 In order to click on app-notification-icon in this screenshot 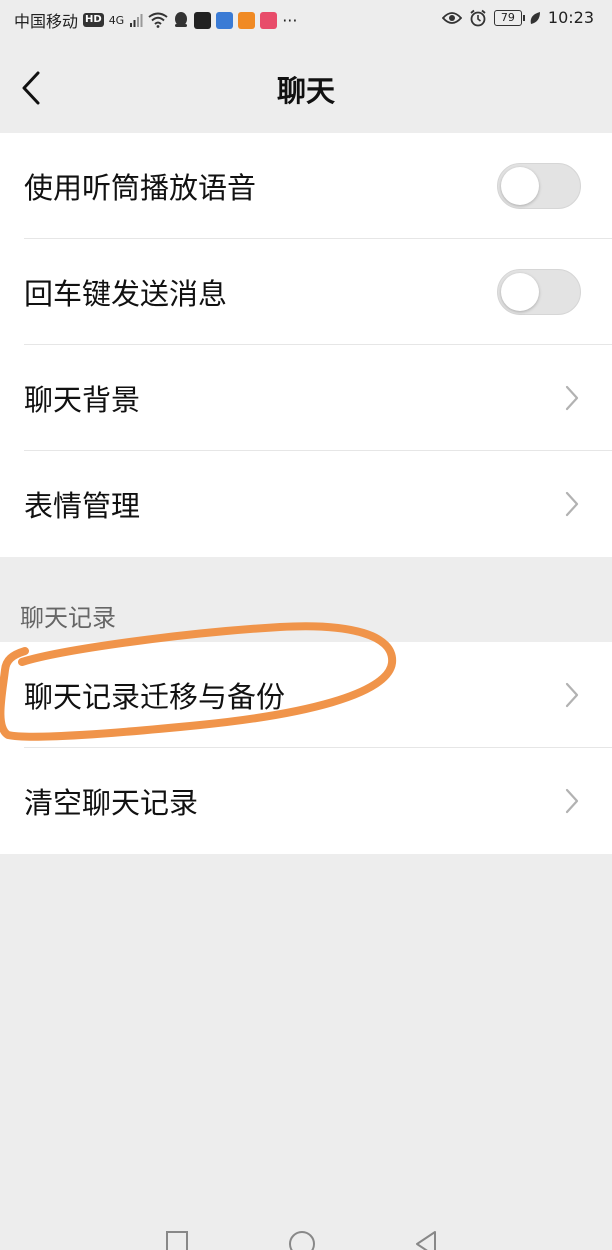, I will do `click(225, 20)`.